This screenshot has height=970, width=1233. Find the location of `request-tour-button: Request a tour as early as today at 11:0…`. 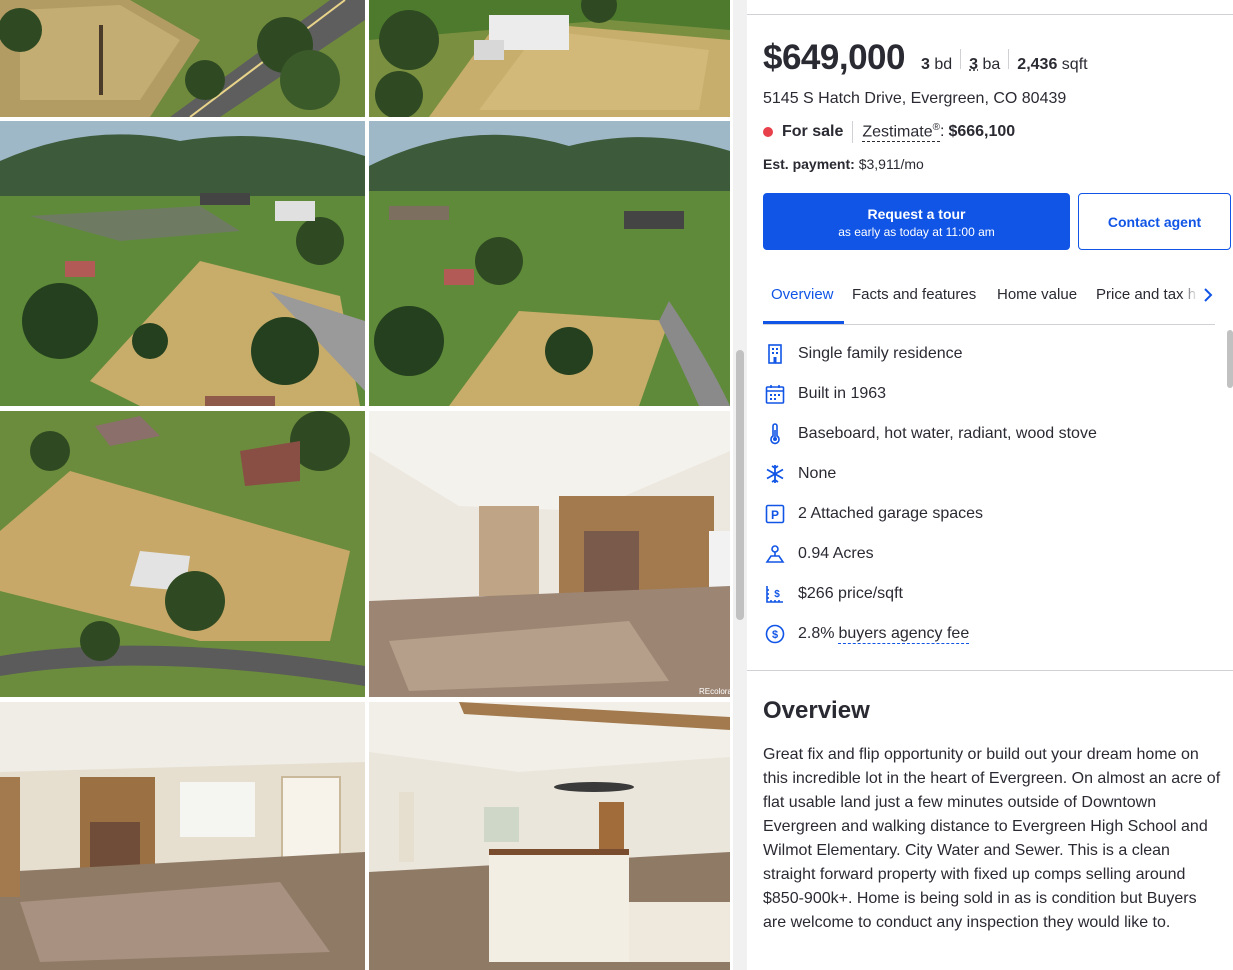

request-tour-button: Request a tour as early as today at 11:0… is located at coordinates (916, 221).